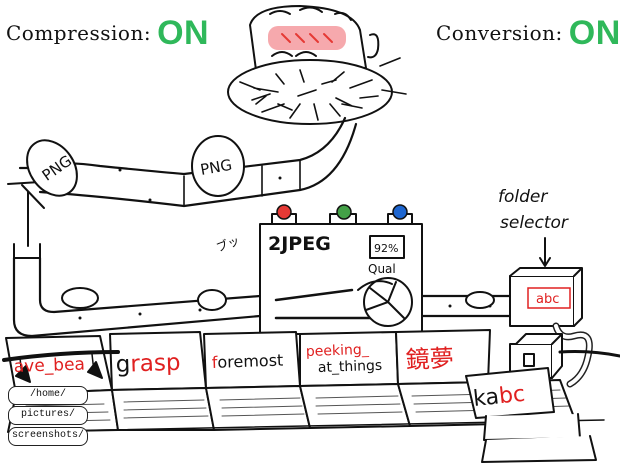  Describe the element at coordinates (49, 366) in the screenshot. I see `laptop-screen-1: ave_bea` at that location.